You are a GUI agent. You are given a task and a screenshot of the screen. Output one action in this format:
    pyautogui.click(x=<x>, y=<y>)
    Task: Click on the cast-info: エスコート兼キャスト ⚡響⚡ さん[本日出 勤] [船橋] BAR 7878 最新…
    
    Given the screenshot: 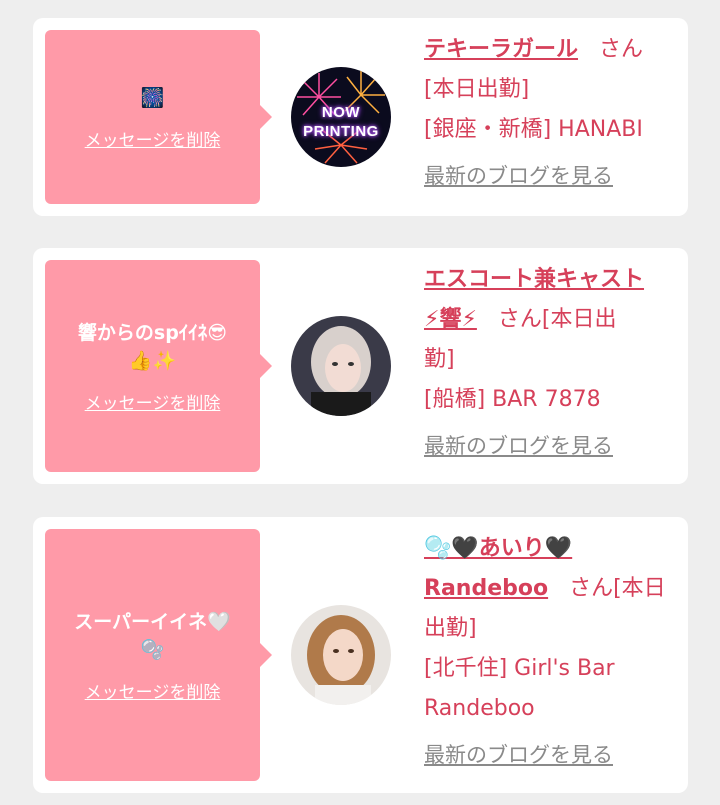 What is the action you would take?
    pyautogui.click(x=550, y=363)
    